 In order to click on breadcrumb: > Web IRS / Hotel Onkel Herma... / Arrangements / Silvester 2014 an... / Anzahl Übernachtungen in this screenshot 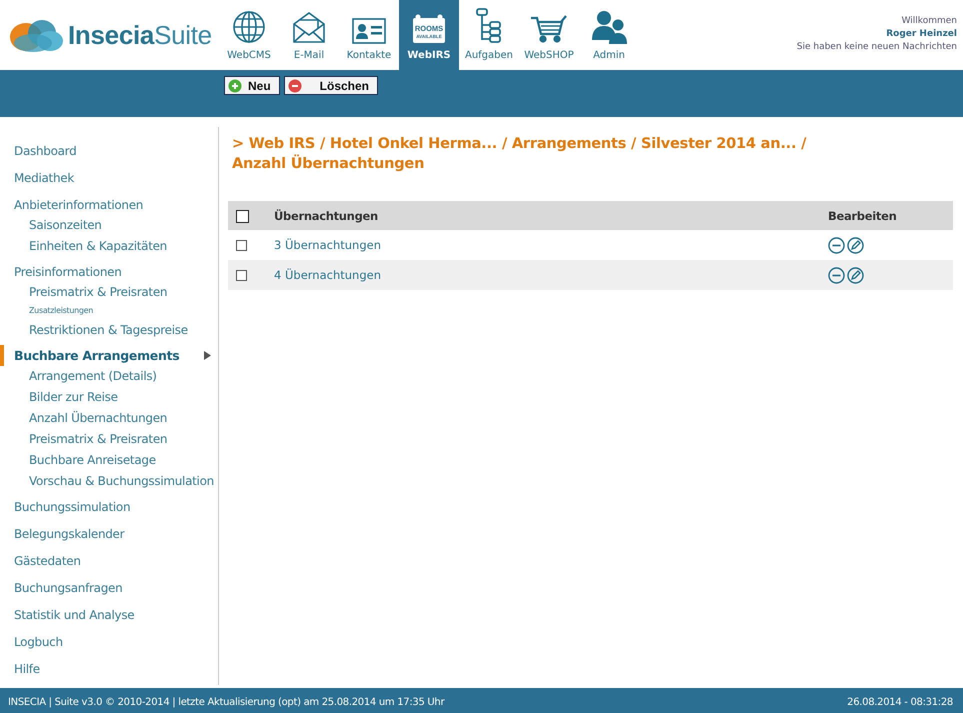, I will do `click(520, 154)`.